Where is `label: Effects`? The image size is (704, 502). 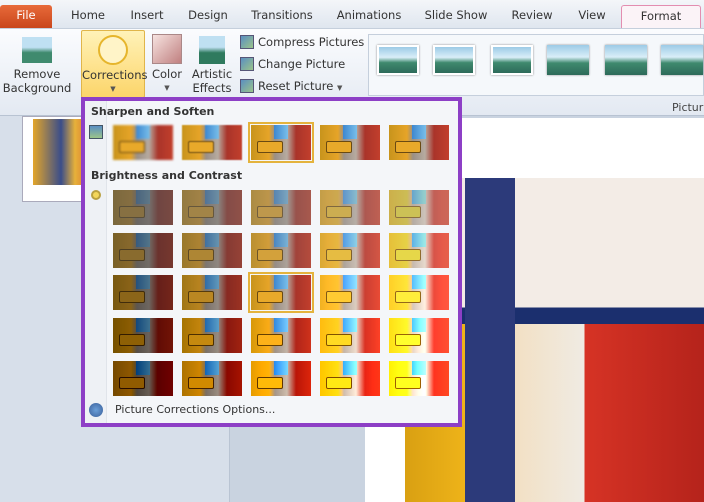
label: Effects is located at coordinates (212, 88).